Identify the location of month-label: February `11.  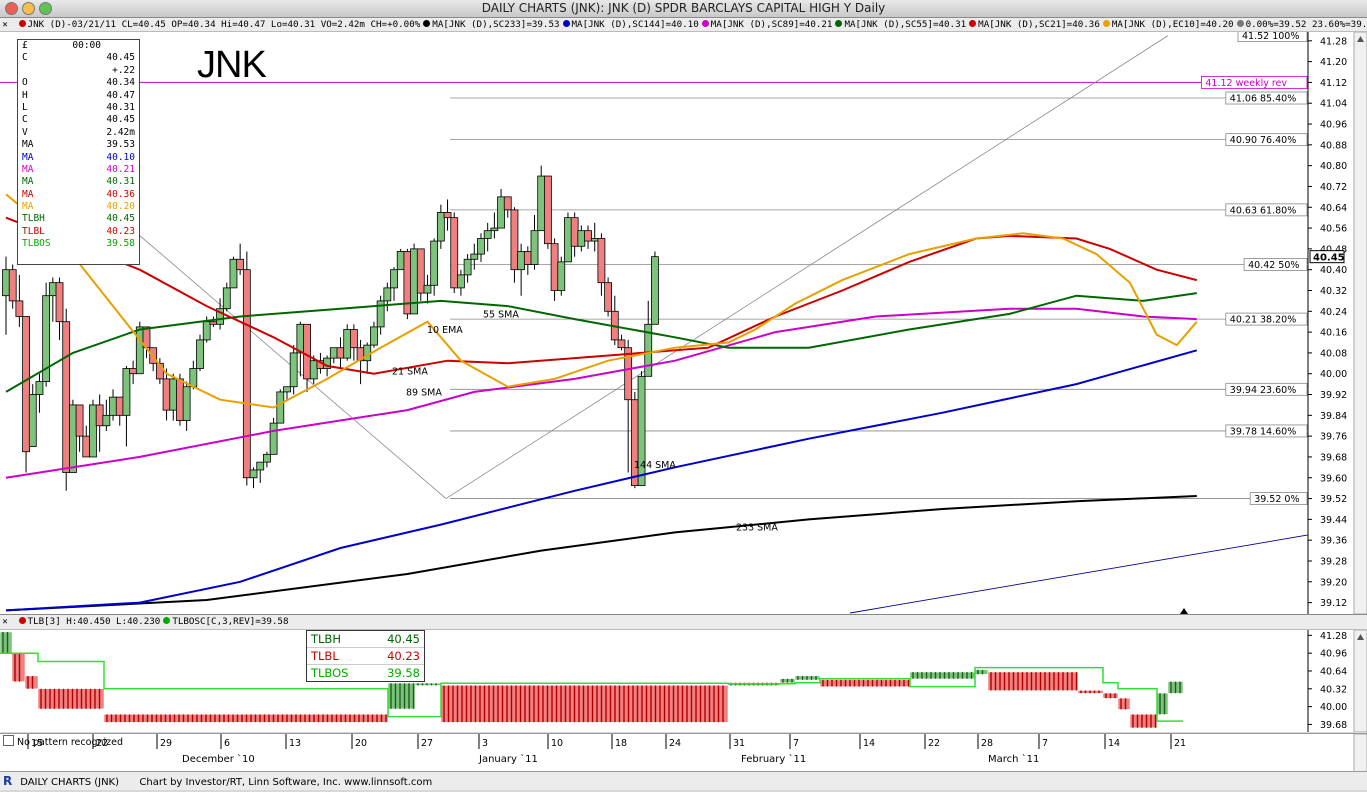
(773, 759).